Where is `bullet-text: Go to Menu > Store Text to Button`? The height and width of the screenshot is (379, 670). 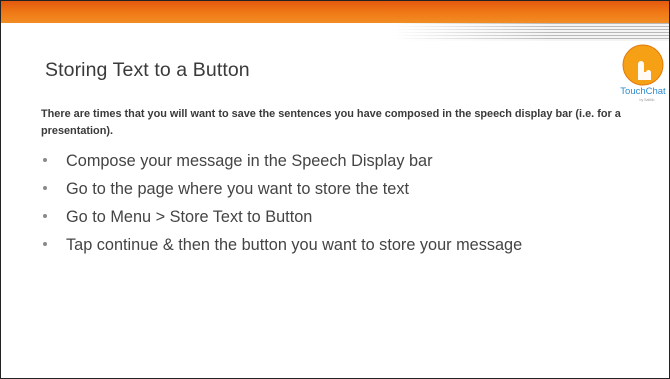 bullet-text: Go to Menu > Store Text to Button is located at coordinates (189, 217).